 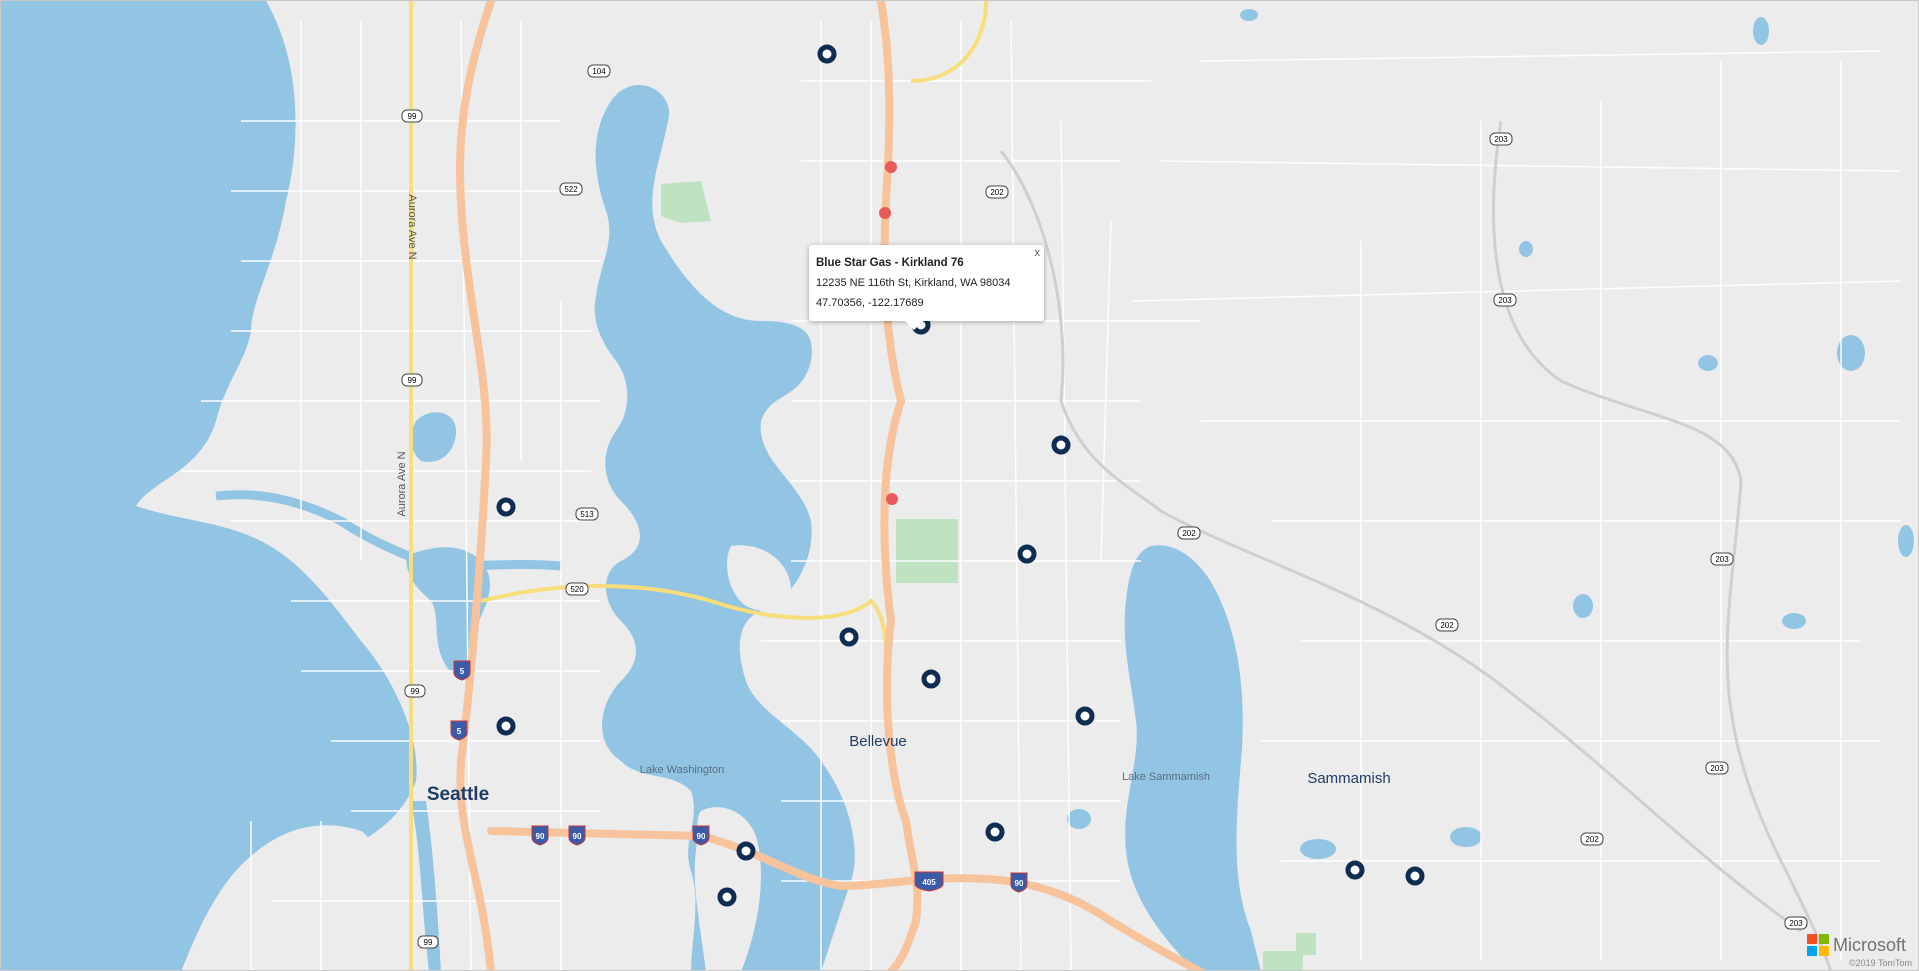 I want to click on city-label-bellevue: Bellevue, so click(x=878, y=741).